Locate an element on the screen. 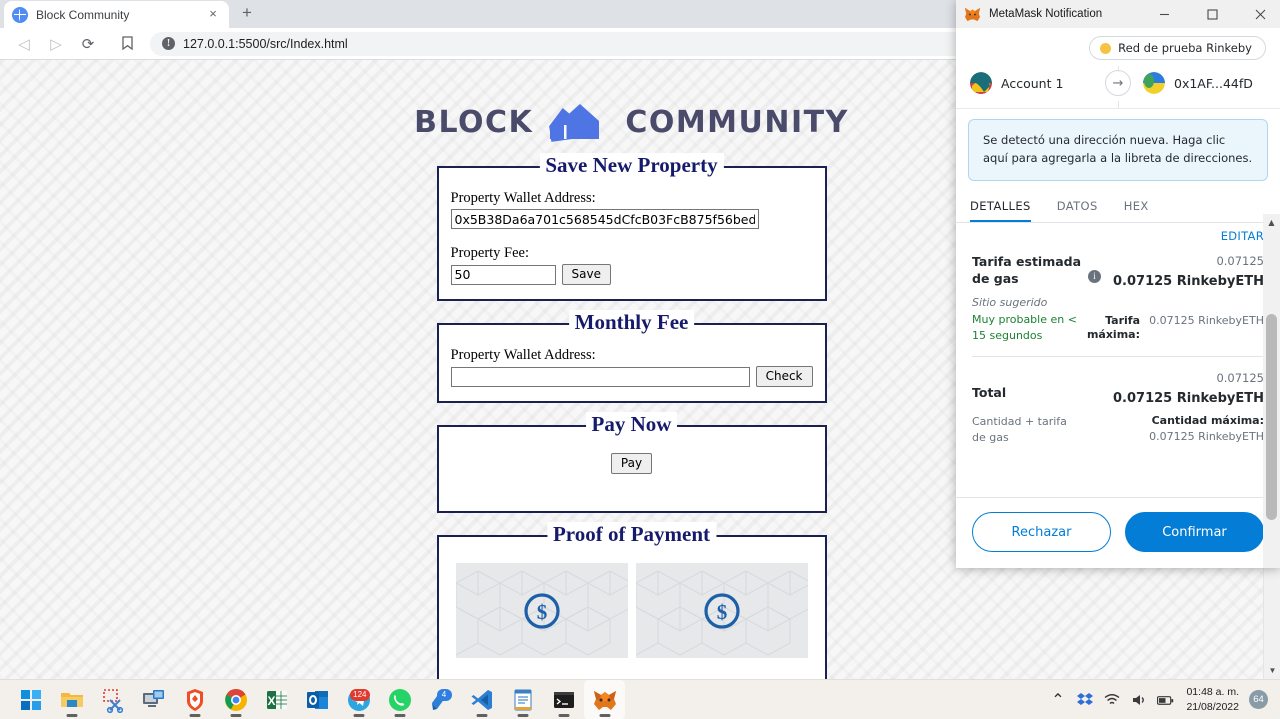 The image size is (1280, 719). property-wallet-address-label: Property Wallet Address: is located at coordinates (523, 198).